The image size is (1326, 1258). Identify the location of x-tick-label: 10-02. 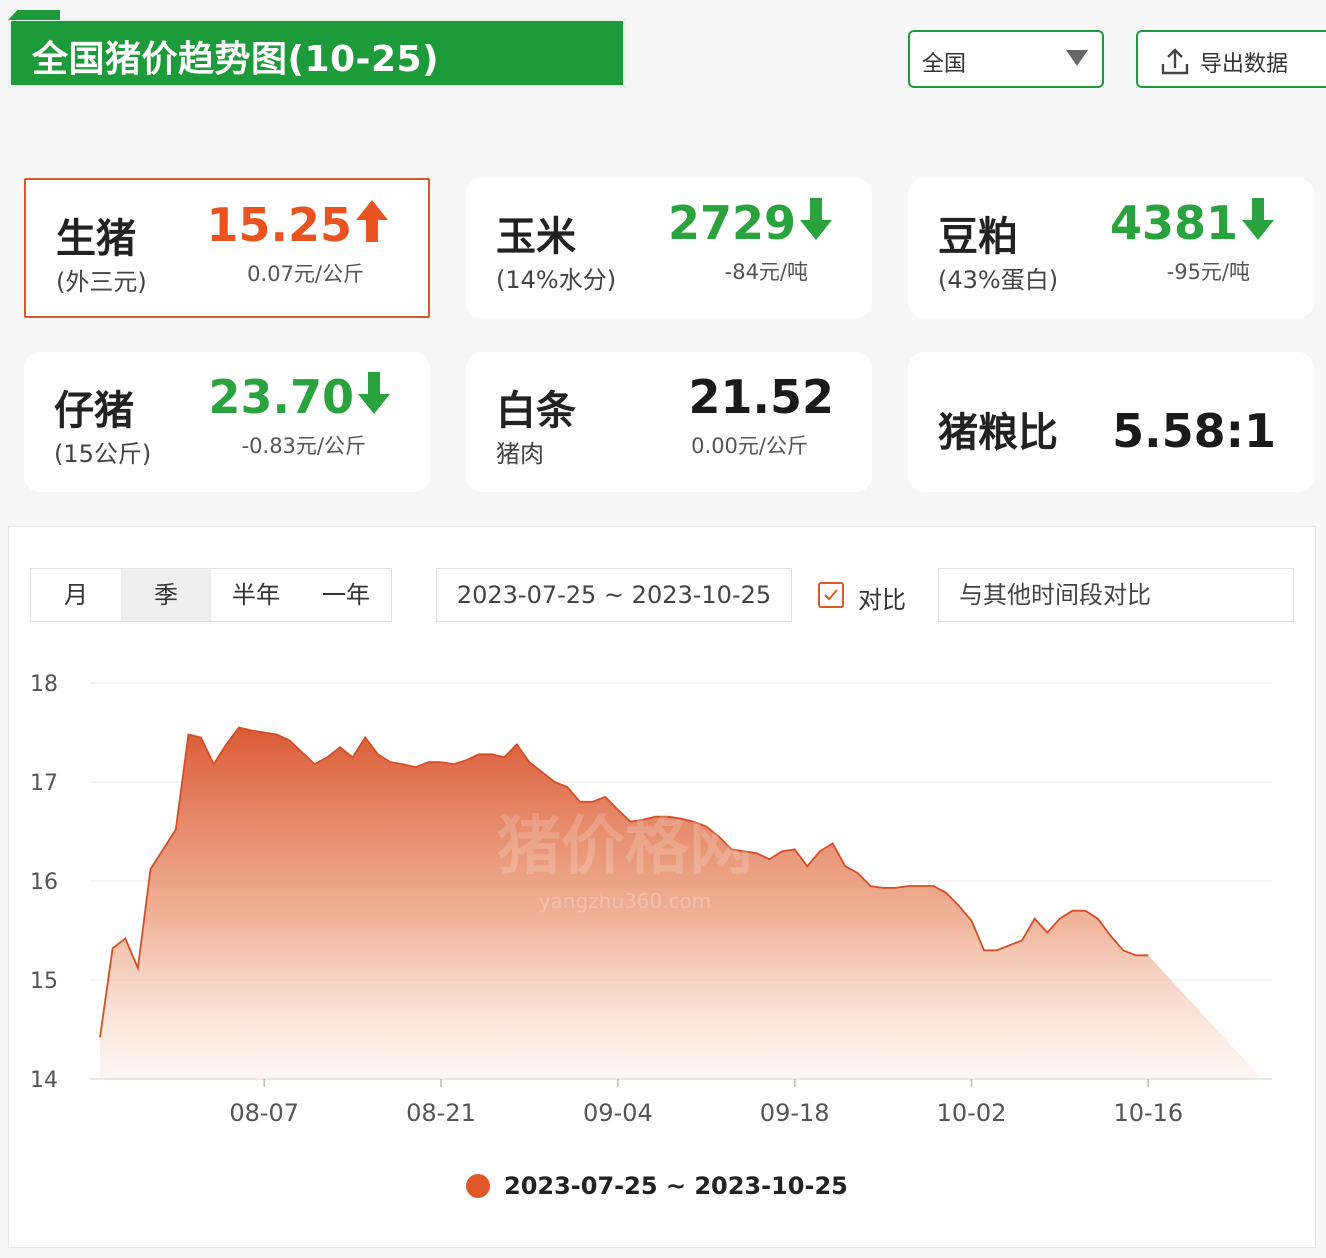
(972, 1113).